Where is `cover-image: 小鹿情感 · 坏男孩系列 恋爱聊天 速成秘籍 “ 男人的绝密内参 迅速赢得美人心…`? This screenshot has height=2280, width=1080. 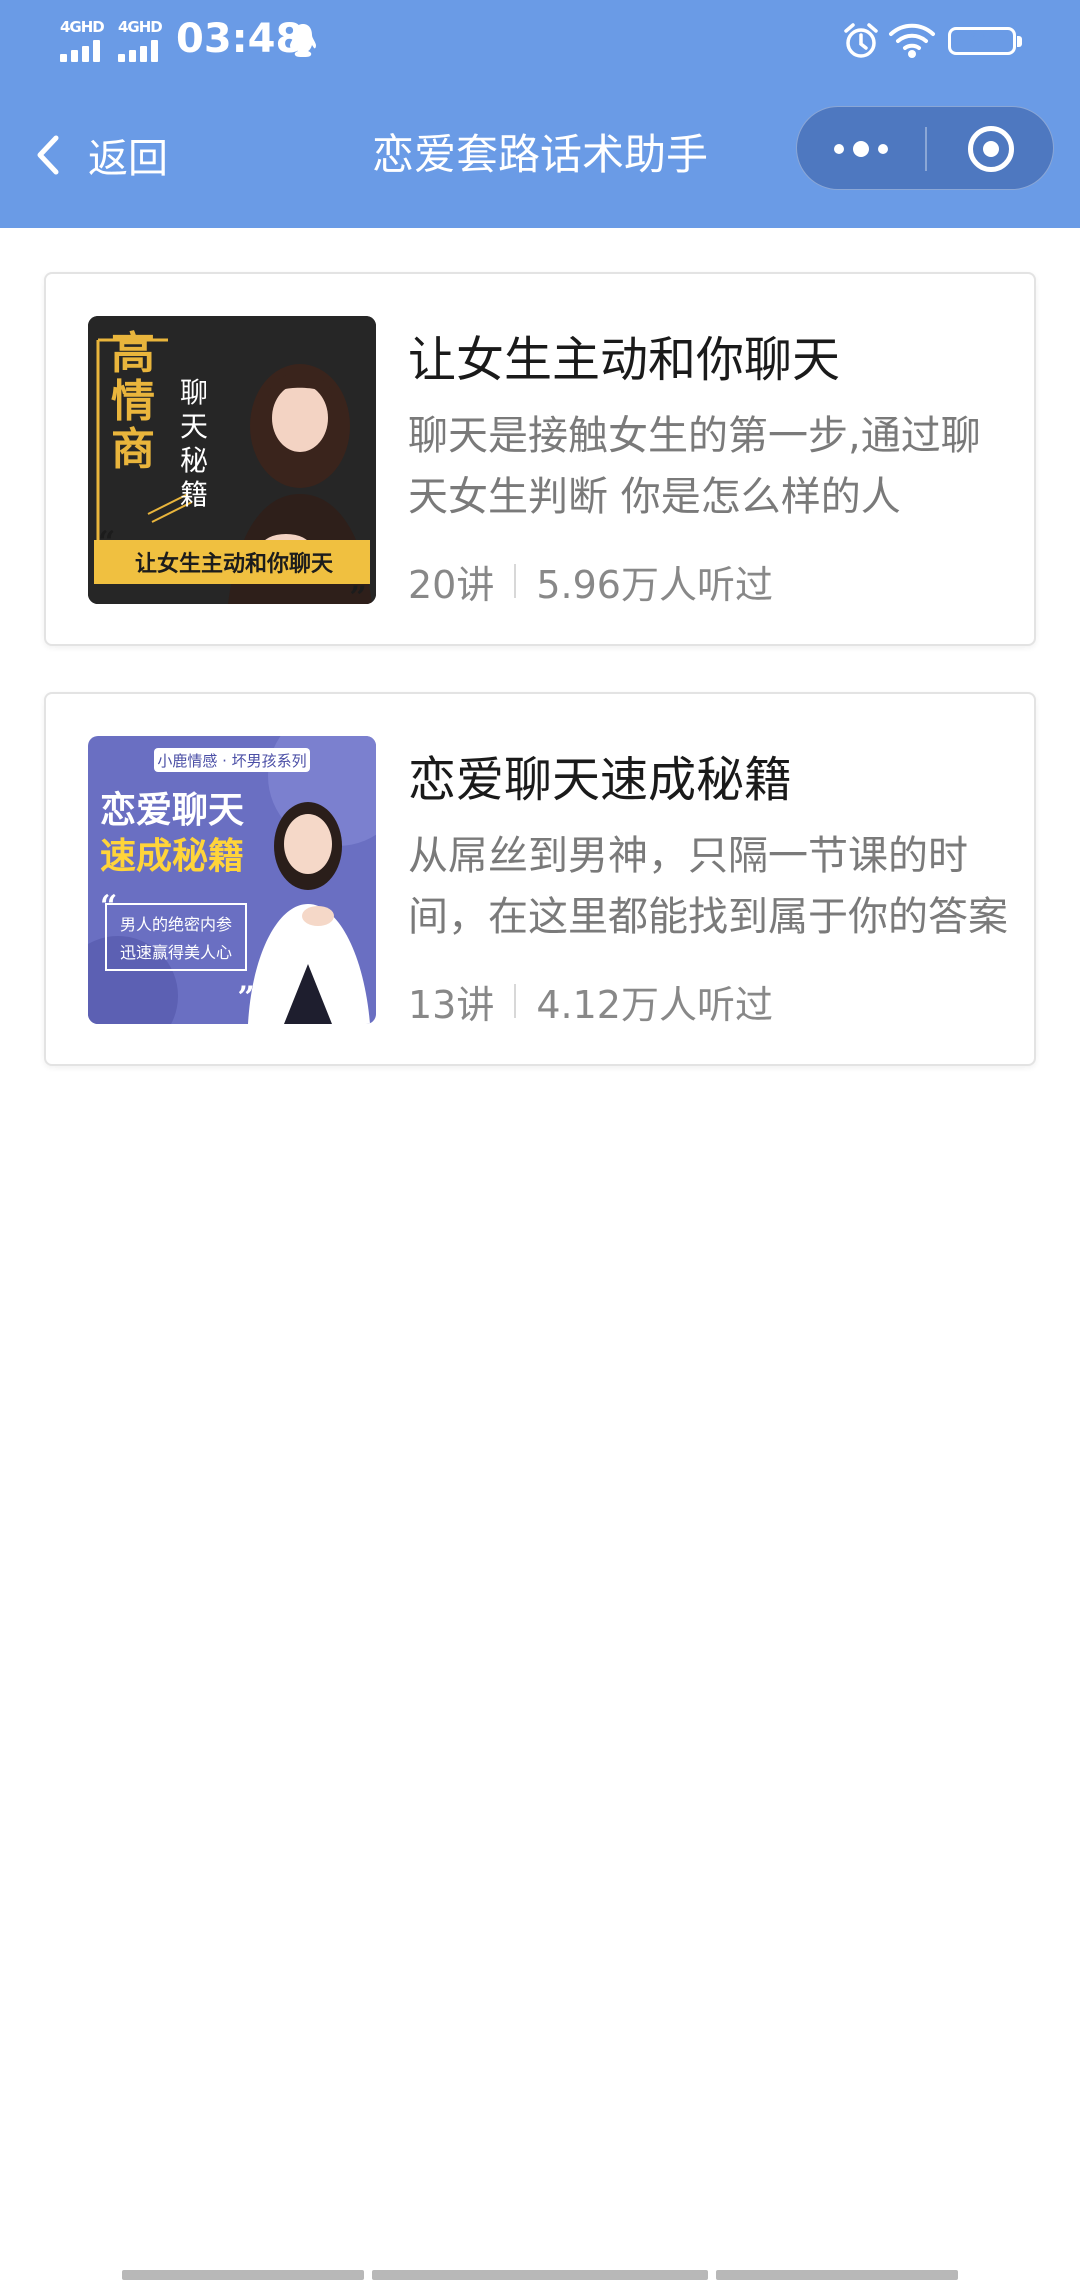
cover-image: 小鹿情感 · 坏男孩系列 恋爱聊天 速成秘籍 “ 男人的绝密内参 迅速赢得美人心… is located at coordinates (232, 880).